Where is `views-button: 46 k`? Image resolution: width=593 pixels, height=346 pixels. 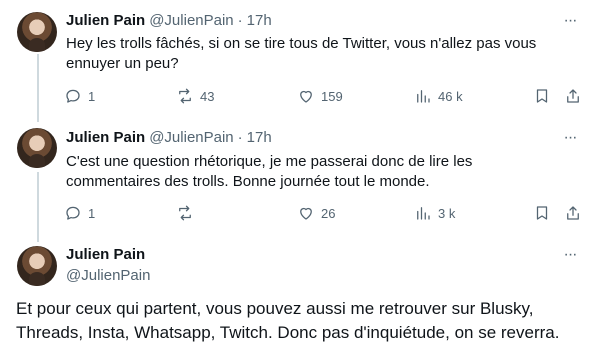 views-button: 46 k is located at coordinates (438, 96).